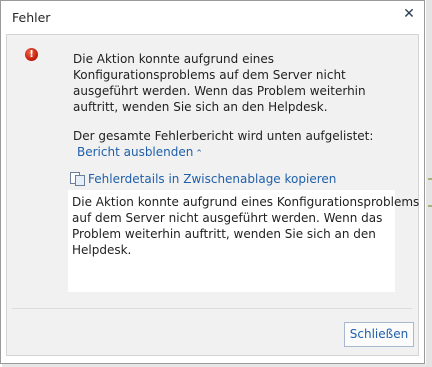 This screenshot has width=432, height=367. I want to click on dialog-title: Fehler, so click(31, 17).